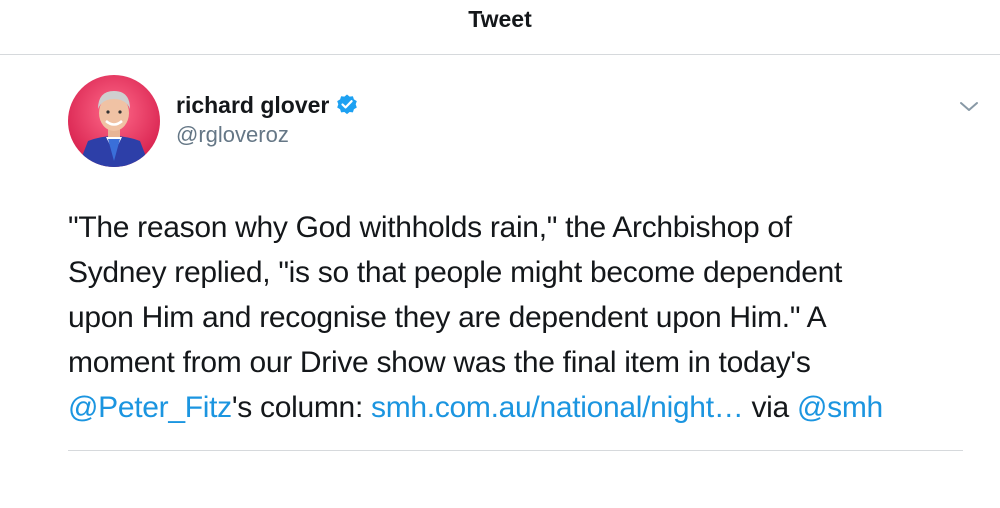 The height and width of the screenshot is (508, 1000). Describe the element at coordinates (840, 407) in the screenshot. I see `mention-link-smh: @smh` at that location.